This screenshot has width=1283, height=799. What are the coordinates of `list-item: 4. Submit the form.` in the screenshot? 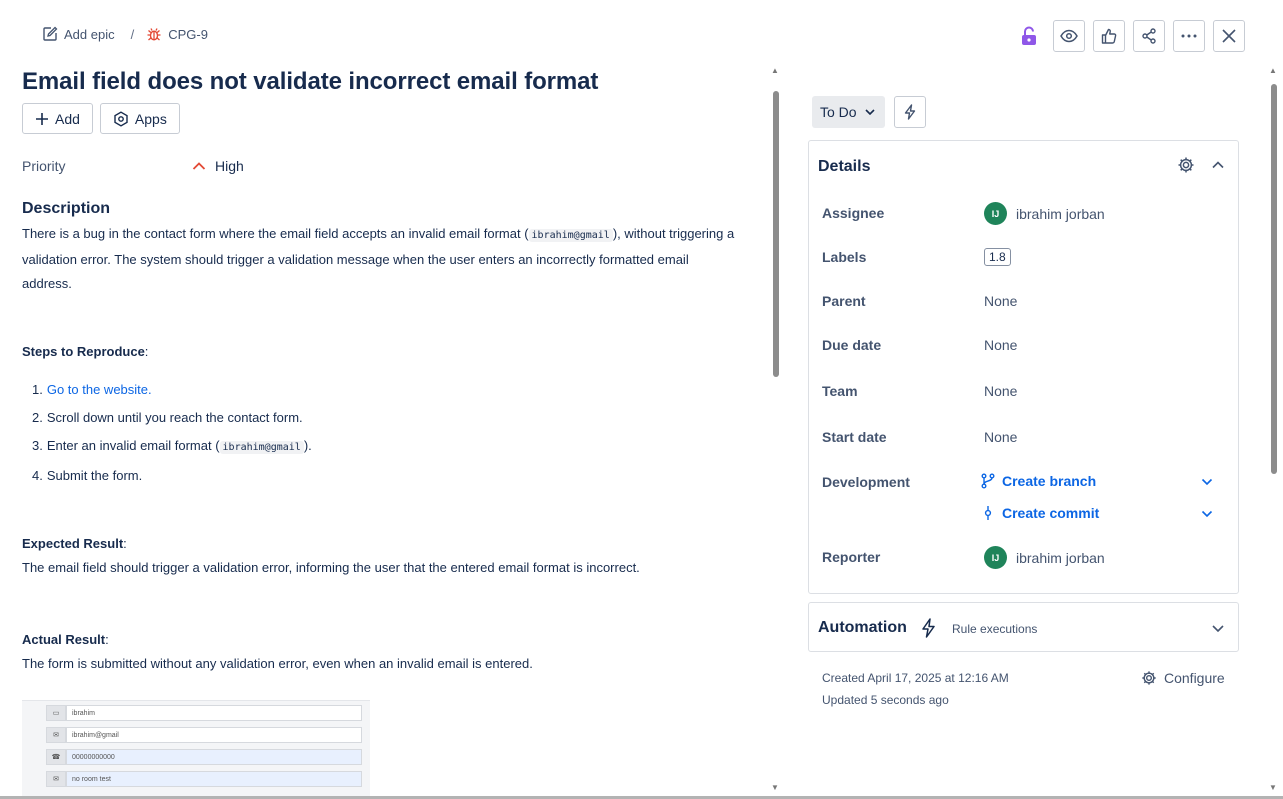 It's located at (172, 476).